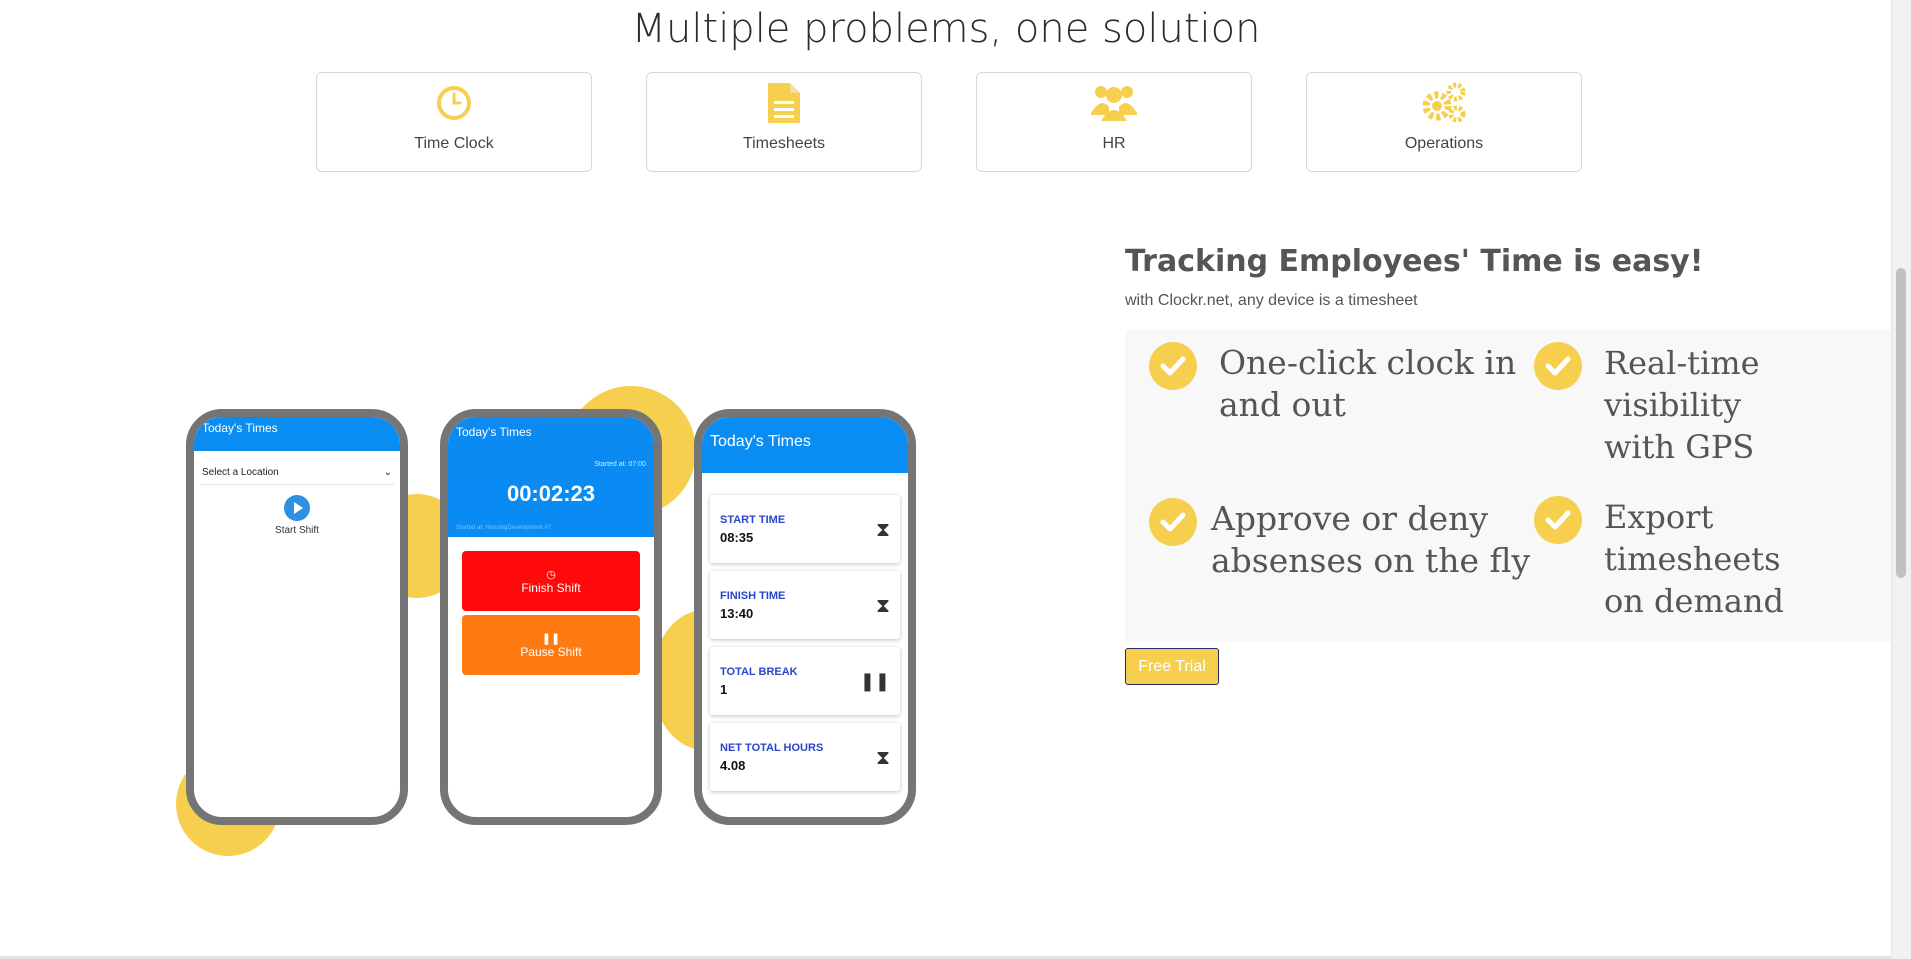 The width and height of the screenshot is (1911, 959). Describe the element at coordinates (551, 587) in the screenshot. I see `finish-shift-label: Finish Shift` at that location.